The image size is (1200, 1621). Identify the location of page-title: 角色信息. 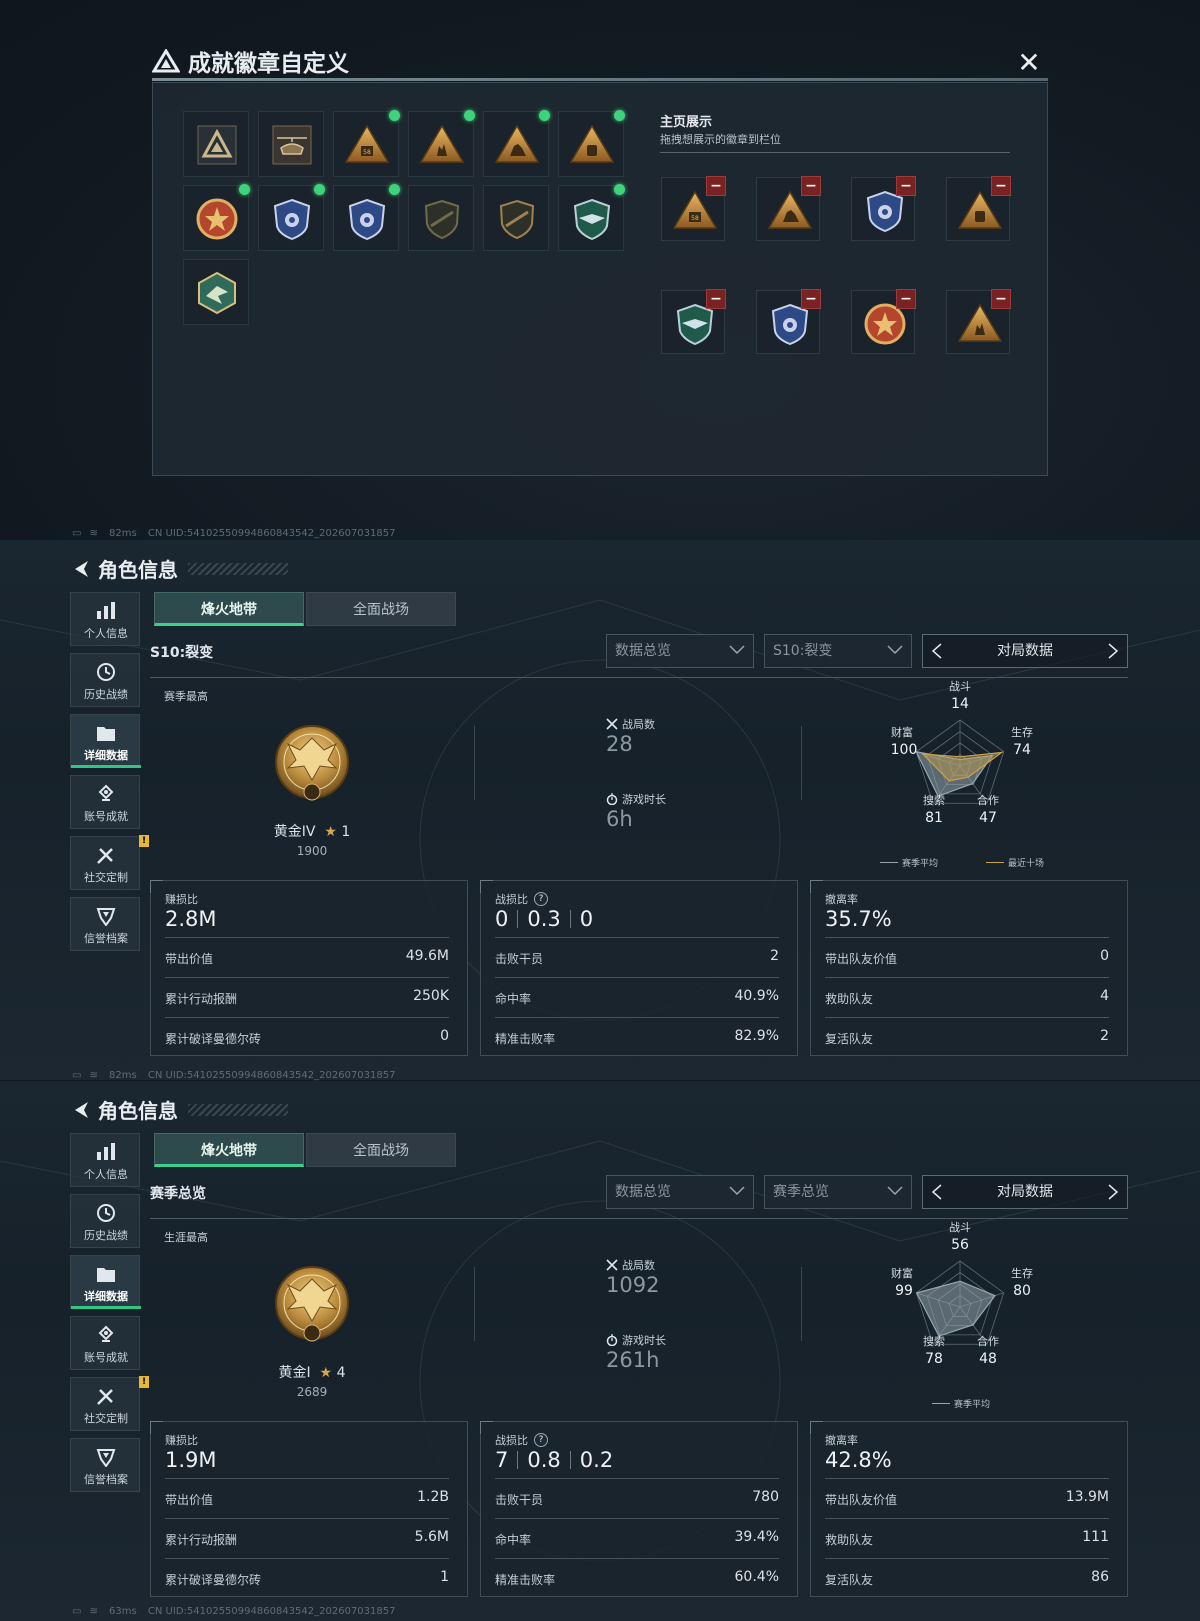
(138, 570).